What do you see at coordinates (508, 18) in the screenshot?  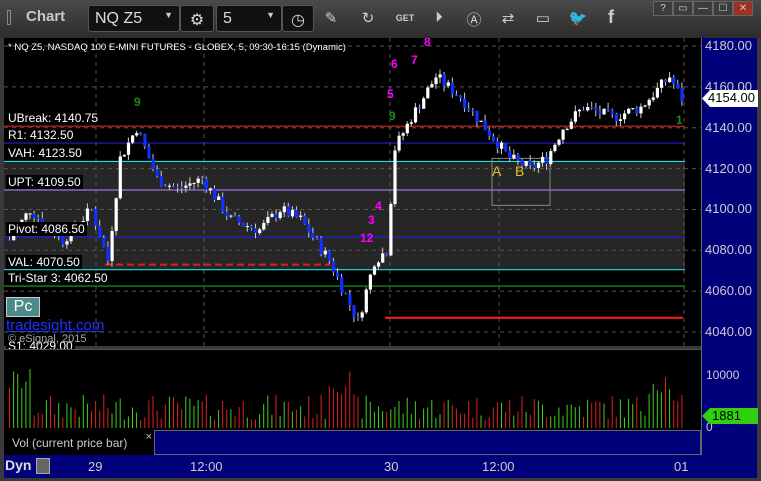 I see `link-icon: ⇄` at bounding box center [508, 18].